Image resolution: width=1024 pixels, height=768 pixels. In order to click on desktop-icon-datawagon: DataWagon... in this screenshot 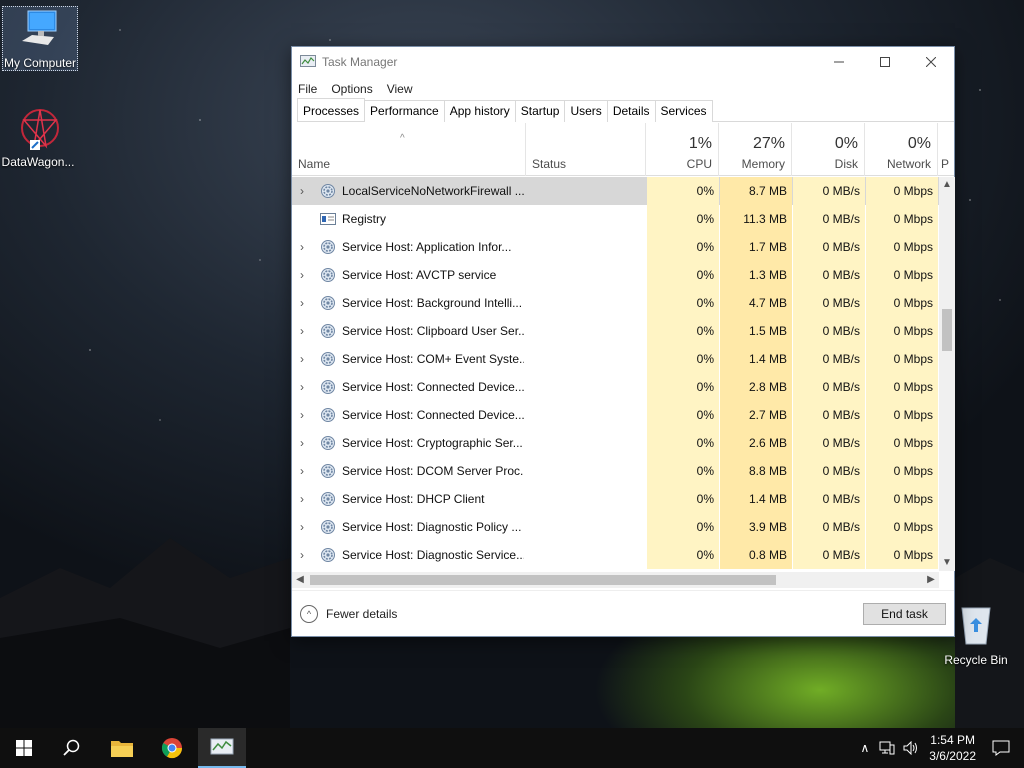, I will do `click(38, 137)`.